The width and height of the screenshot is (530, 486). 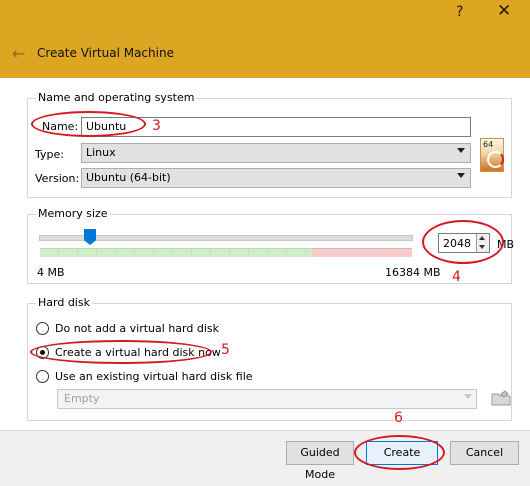 What do you see at coordinates (49, 154) in the screenshot?
I see `type-label: Type:` at bounding box center [49, 154].